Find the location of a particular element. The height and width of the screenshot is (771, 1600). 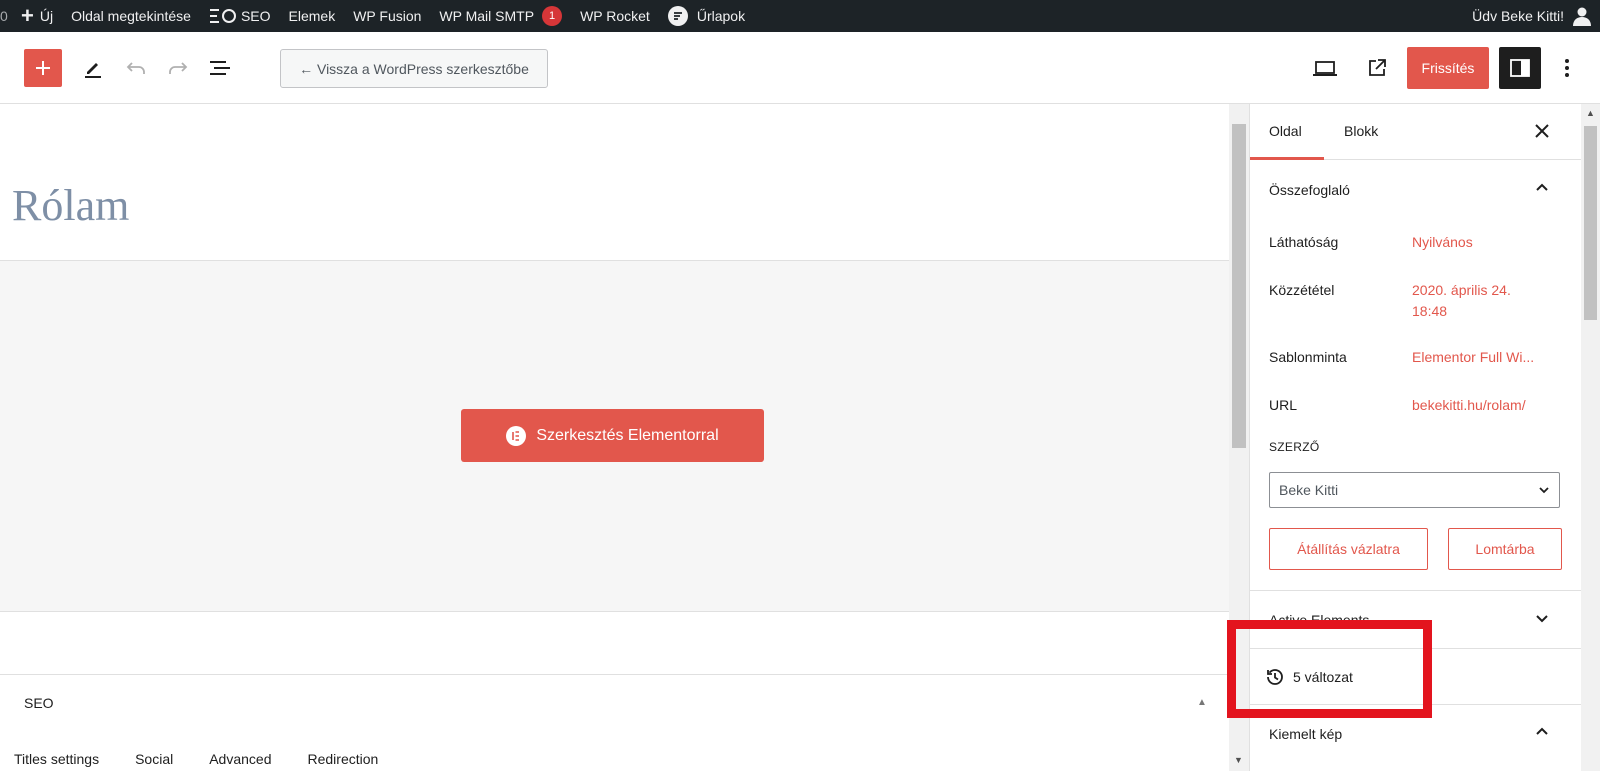

undo-button is located at coordinates (136, 68).